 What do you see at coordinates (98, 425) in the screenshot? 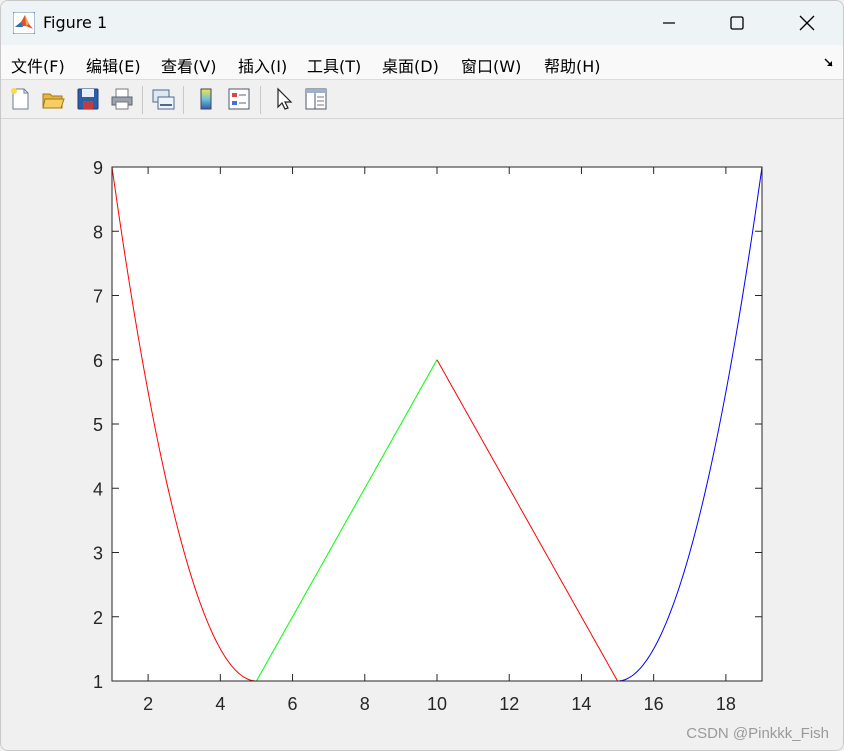
I see `y-tick-label: 5` at bounding box center [98, 425].